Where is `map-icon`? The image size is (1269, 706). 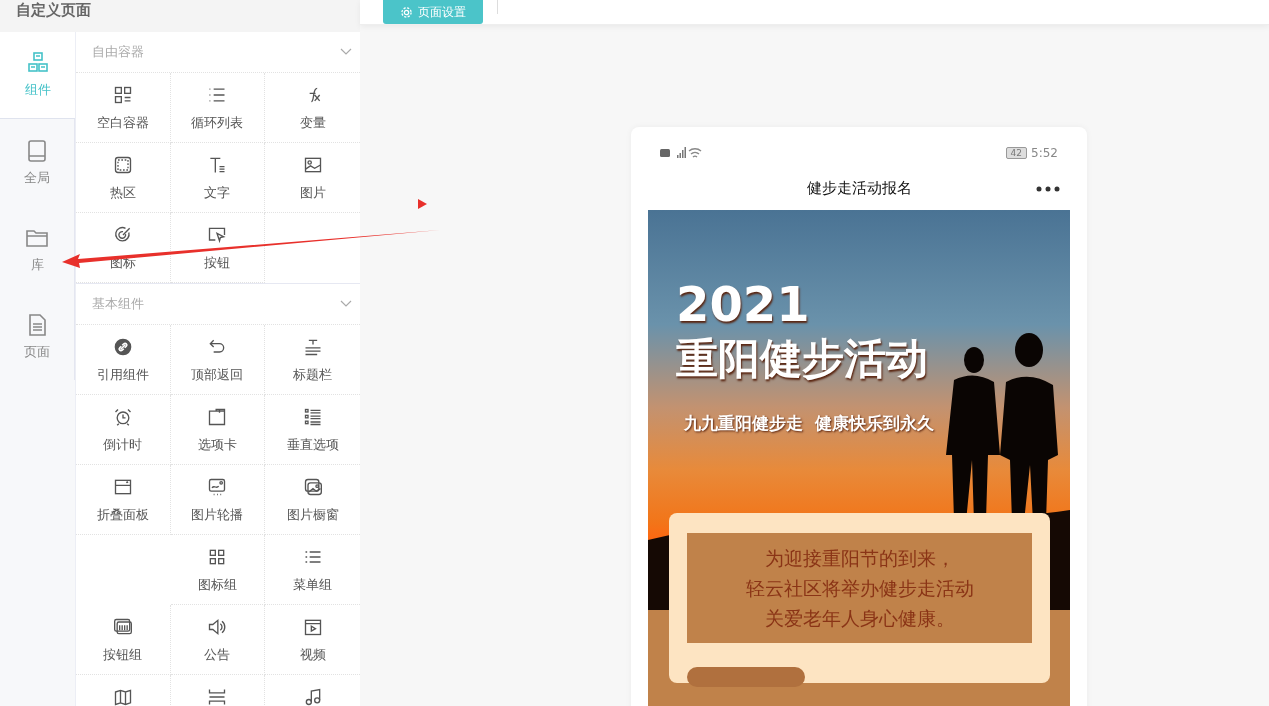 map-icon is located at coordinates (122, 696).